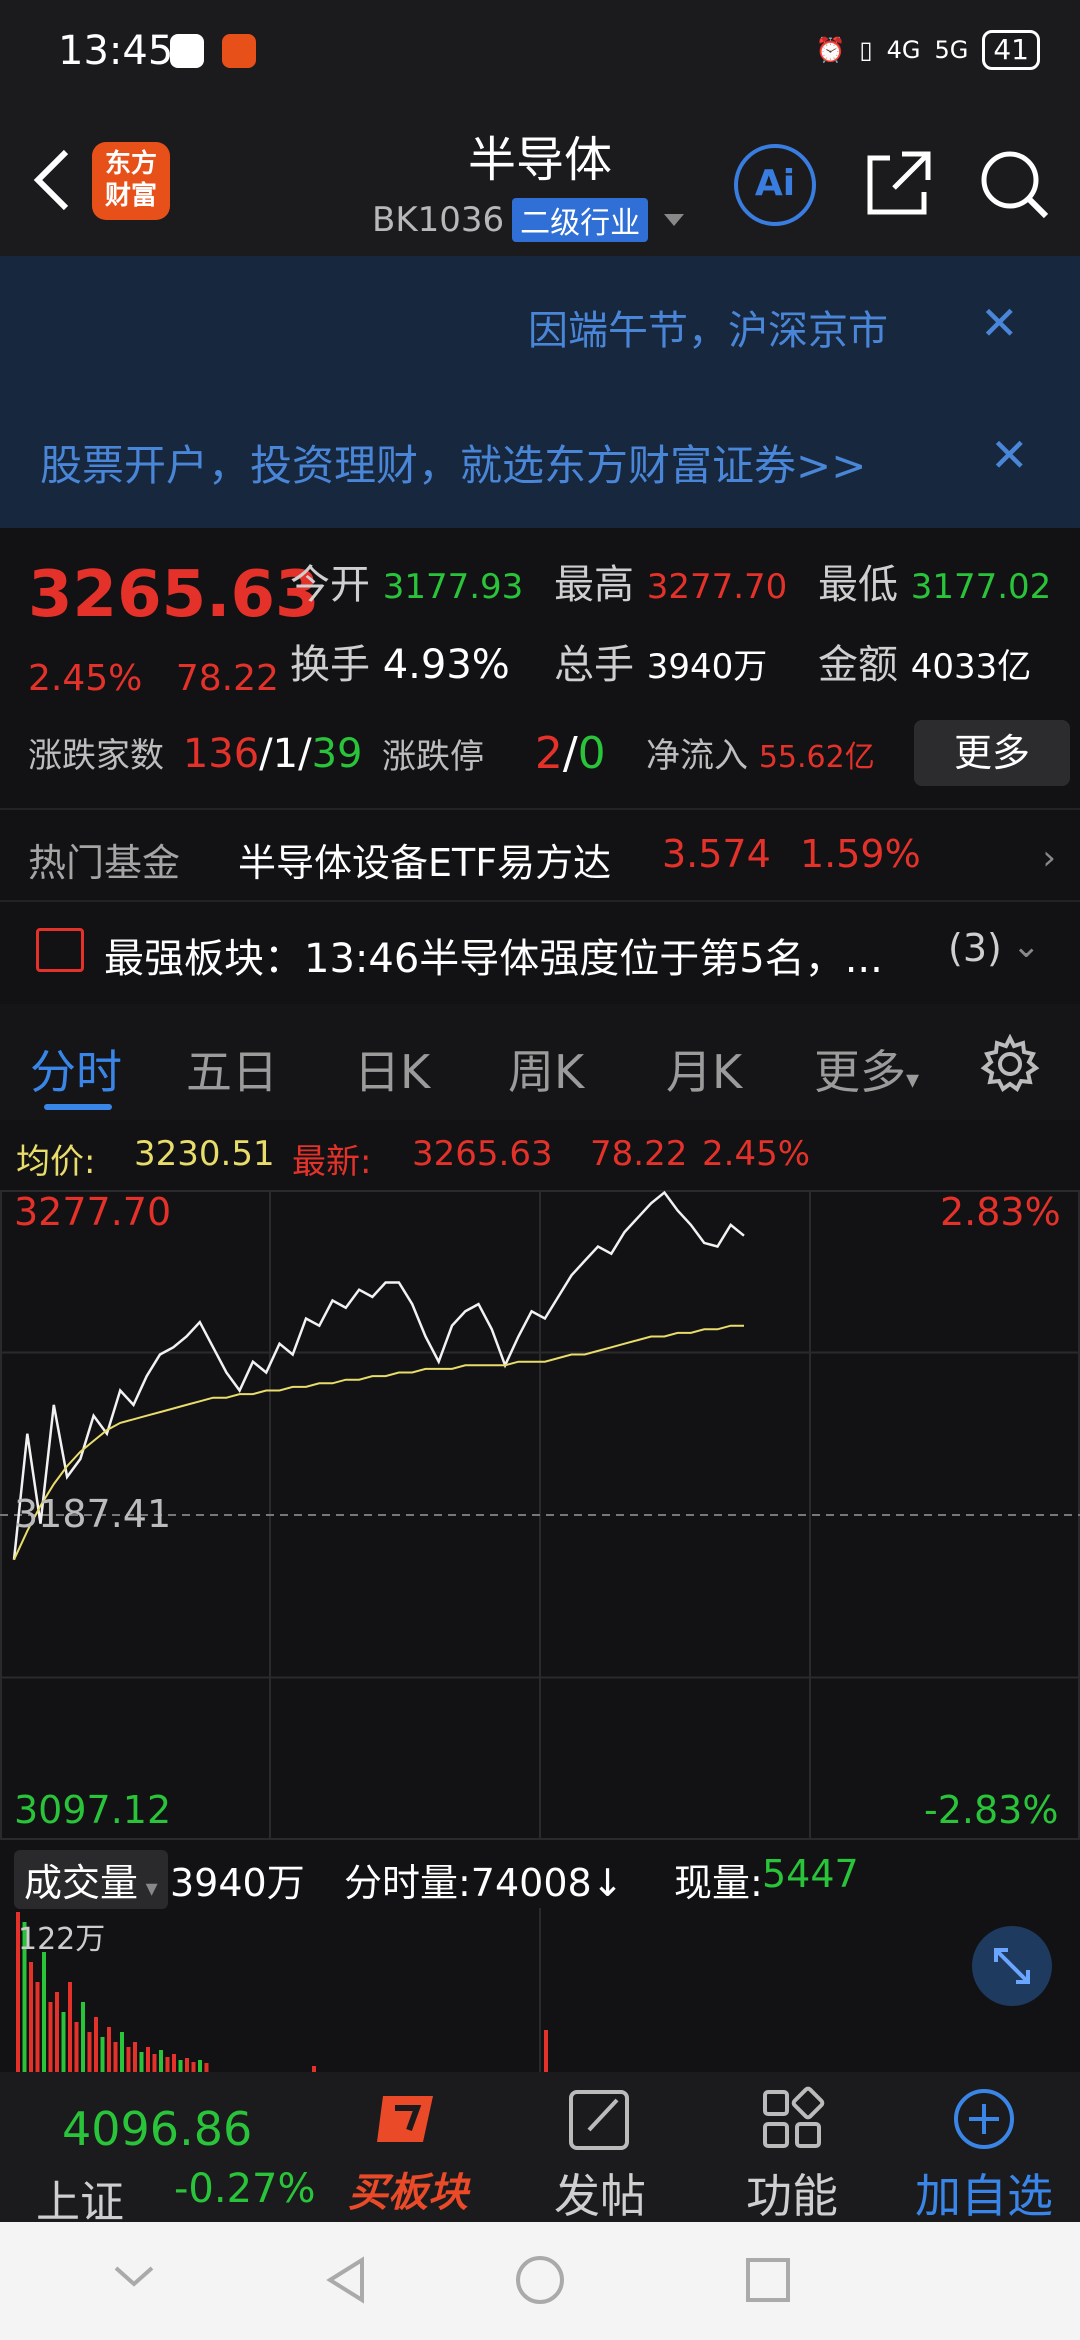  What do you see at coordinates (594, 665) in the screenshot?
I see `volume-label: 总手` at bounding box center [594, 665].